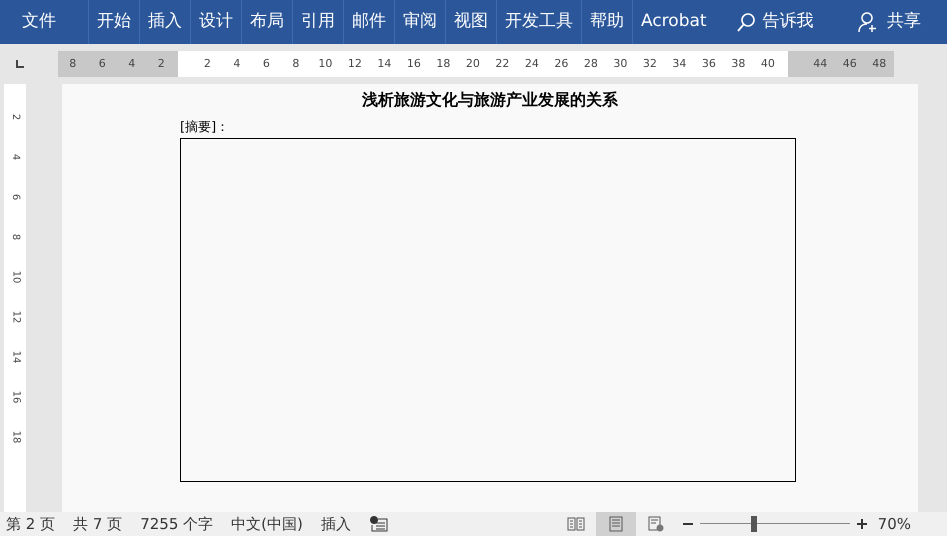 The width and height of the screenshot is (947, 536). I want to click on ribbon-tab: 审阅, so click(419, 22).